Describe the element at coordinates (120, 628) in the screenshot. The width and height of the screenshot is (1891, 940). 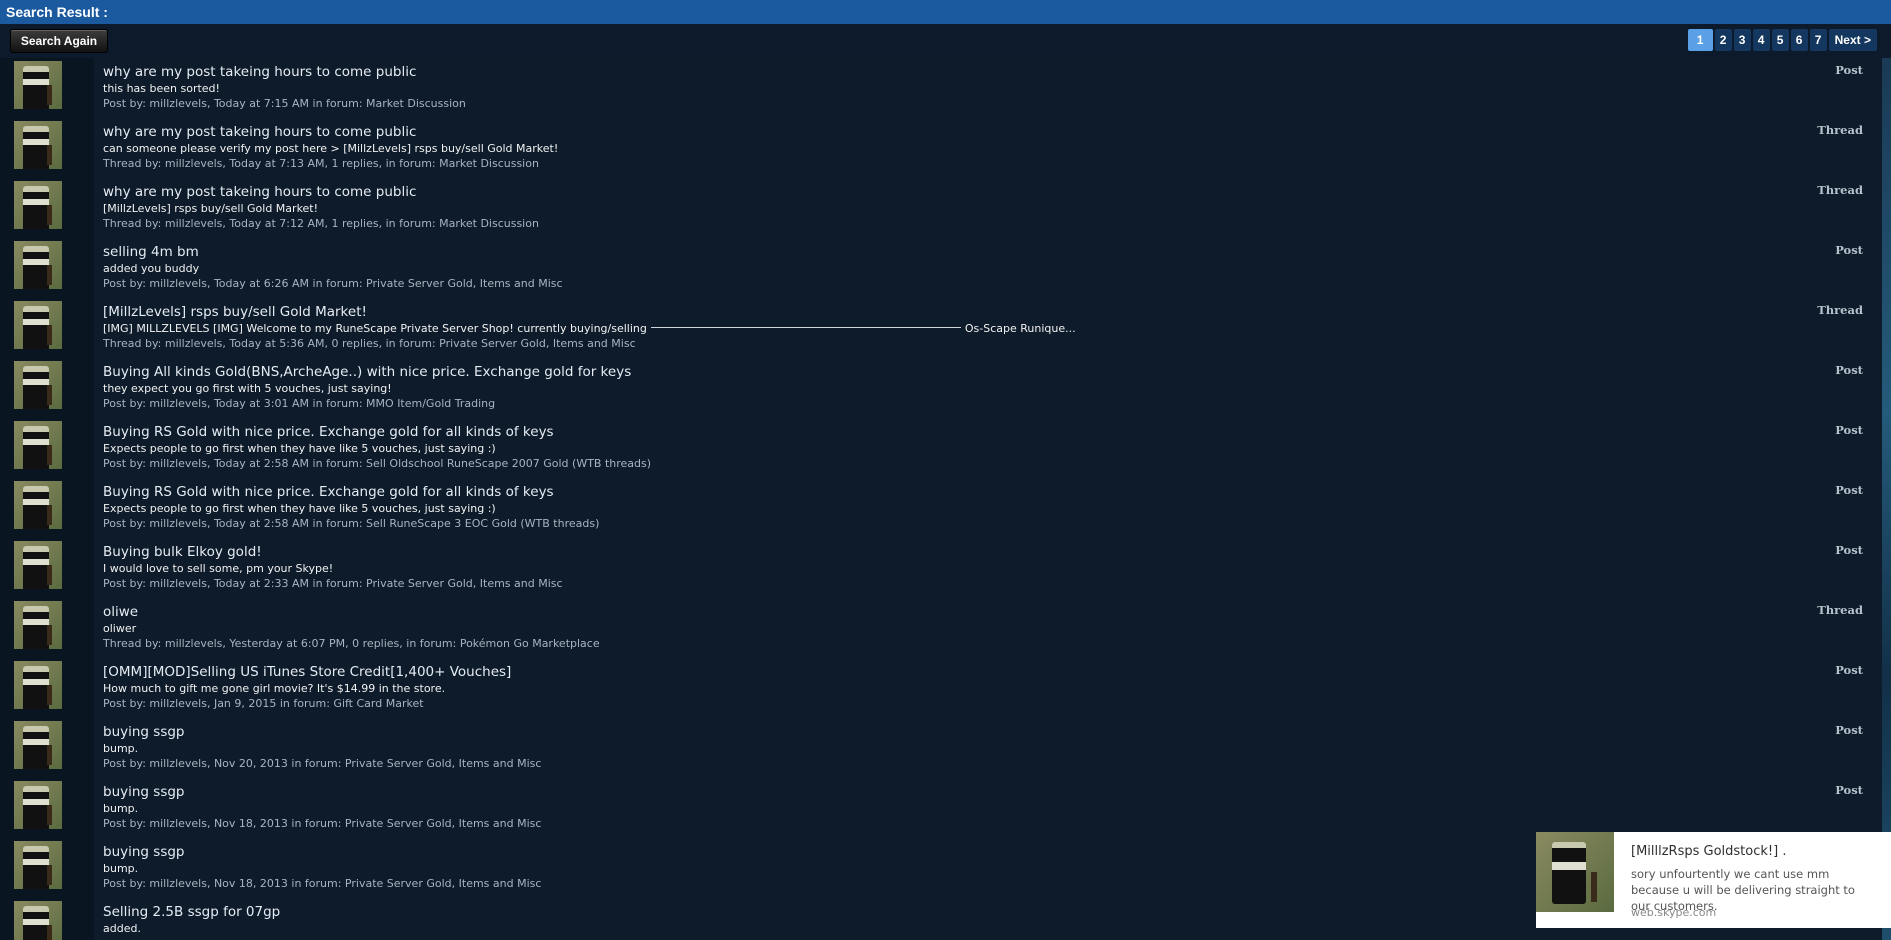
I see `result-snippet-text: oliwer` at that location.